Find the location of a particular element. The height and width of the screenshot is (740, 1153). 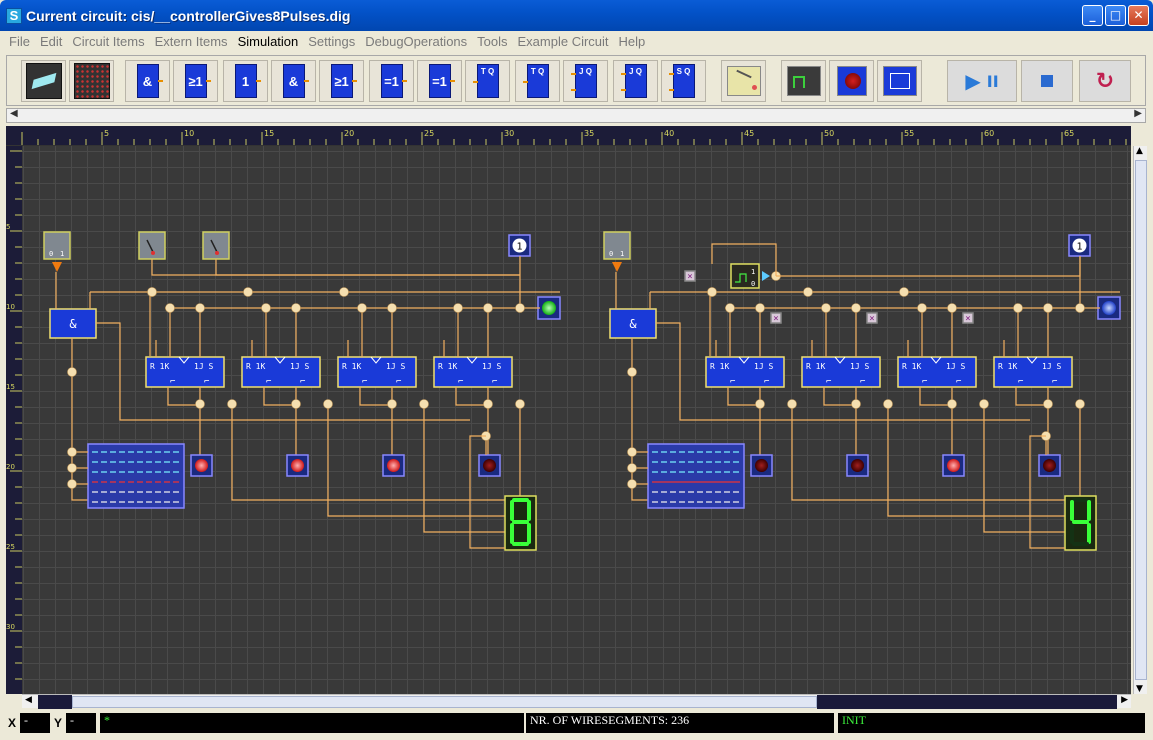

stop-icon is located at coordinates (1047, 81).